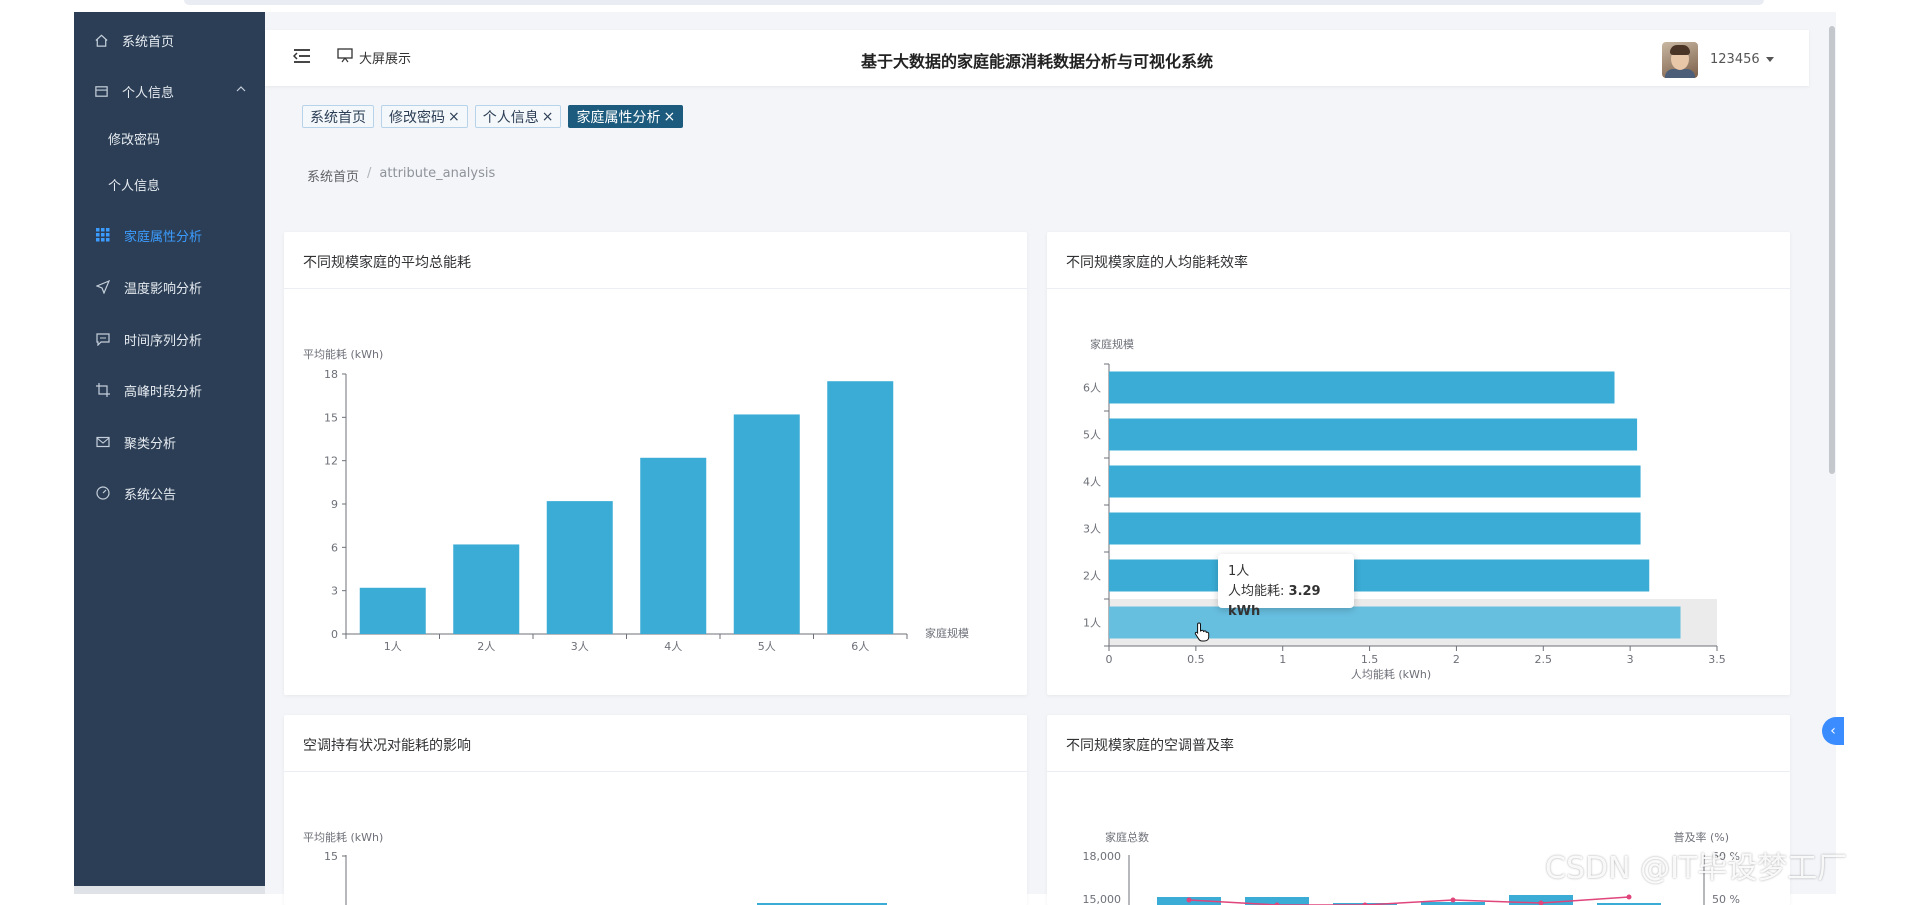 This screenshot has height=905, width=1910. Describe the element at coordinates (334, 504) in the screenshot. I see `y-tick-label: 9` at that location.